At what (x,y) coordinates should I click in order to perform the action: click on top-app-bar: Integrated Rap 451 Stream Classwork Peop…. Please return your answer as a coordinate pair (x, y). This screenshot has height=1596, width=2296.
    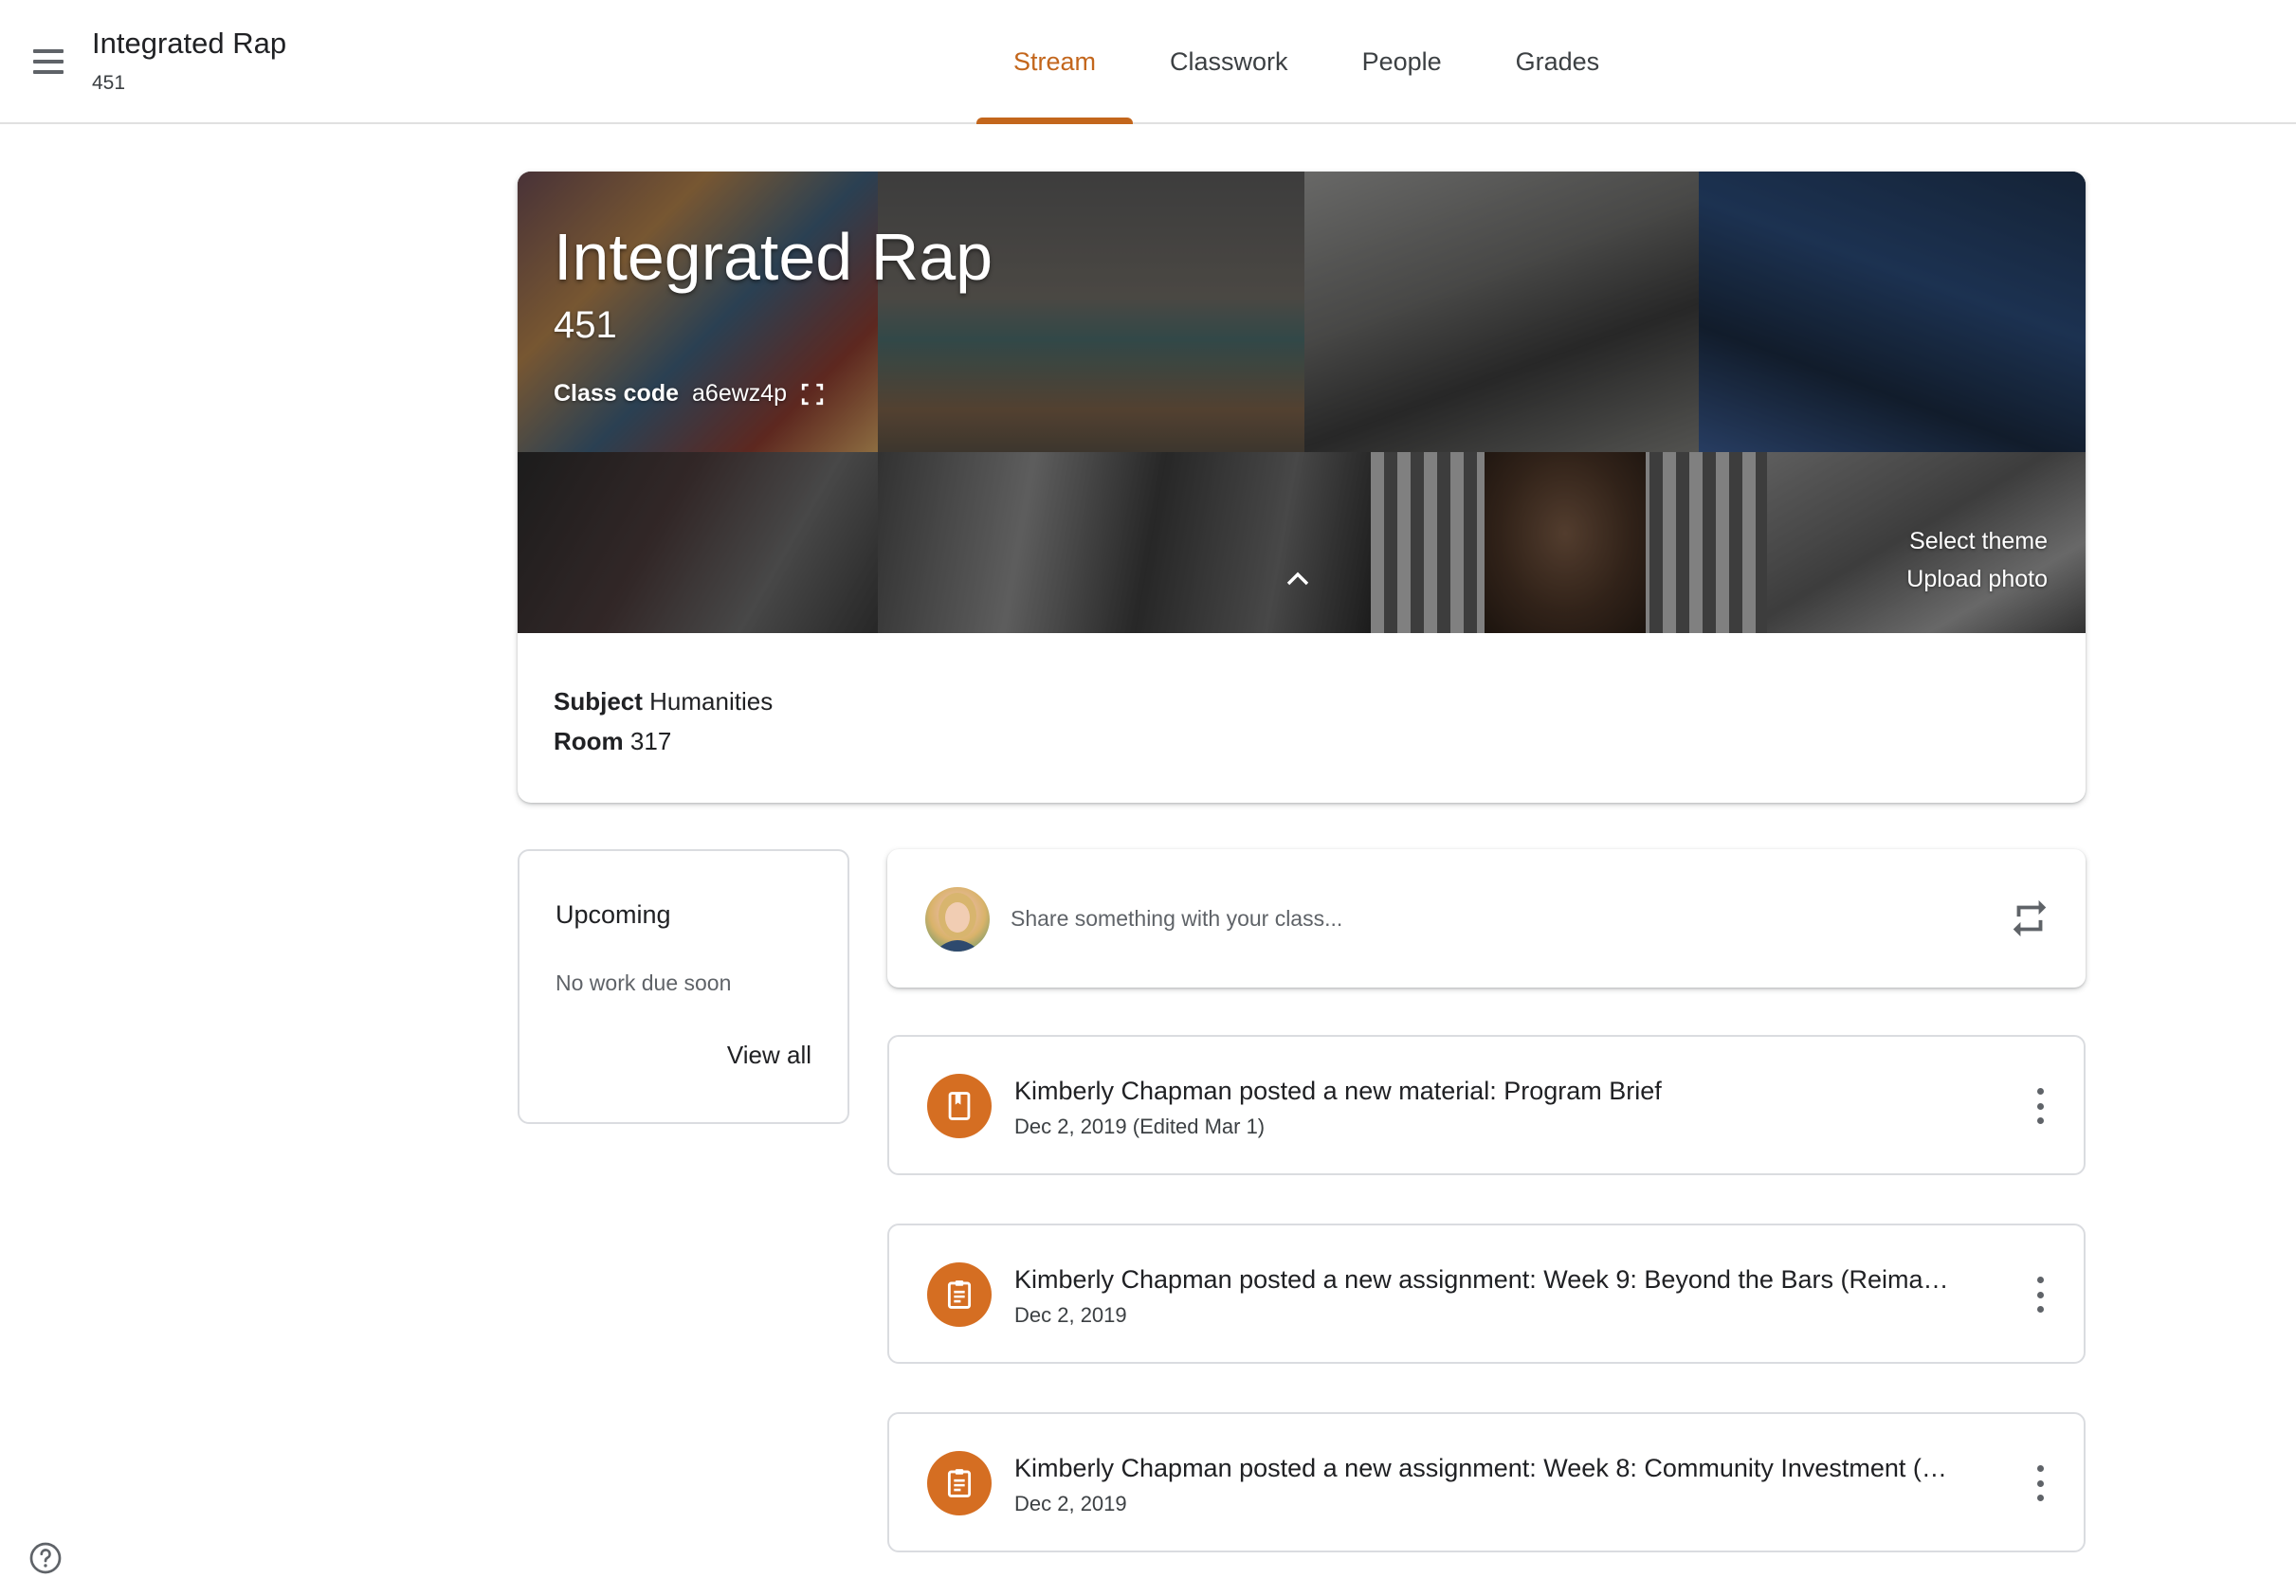
    Looking at the image, I should click on (1148, 62).